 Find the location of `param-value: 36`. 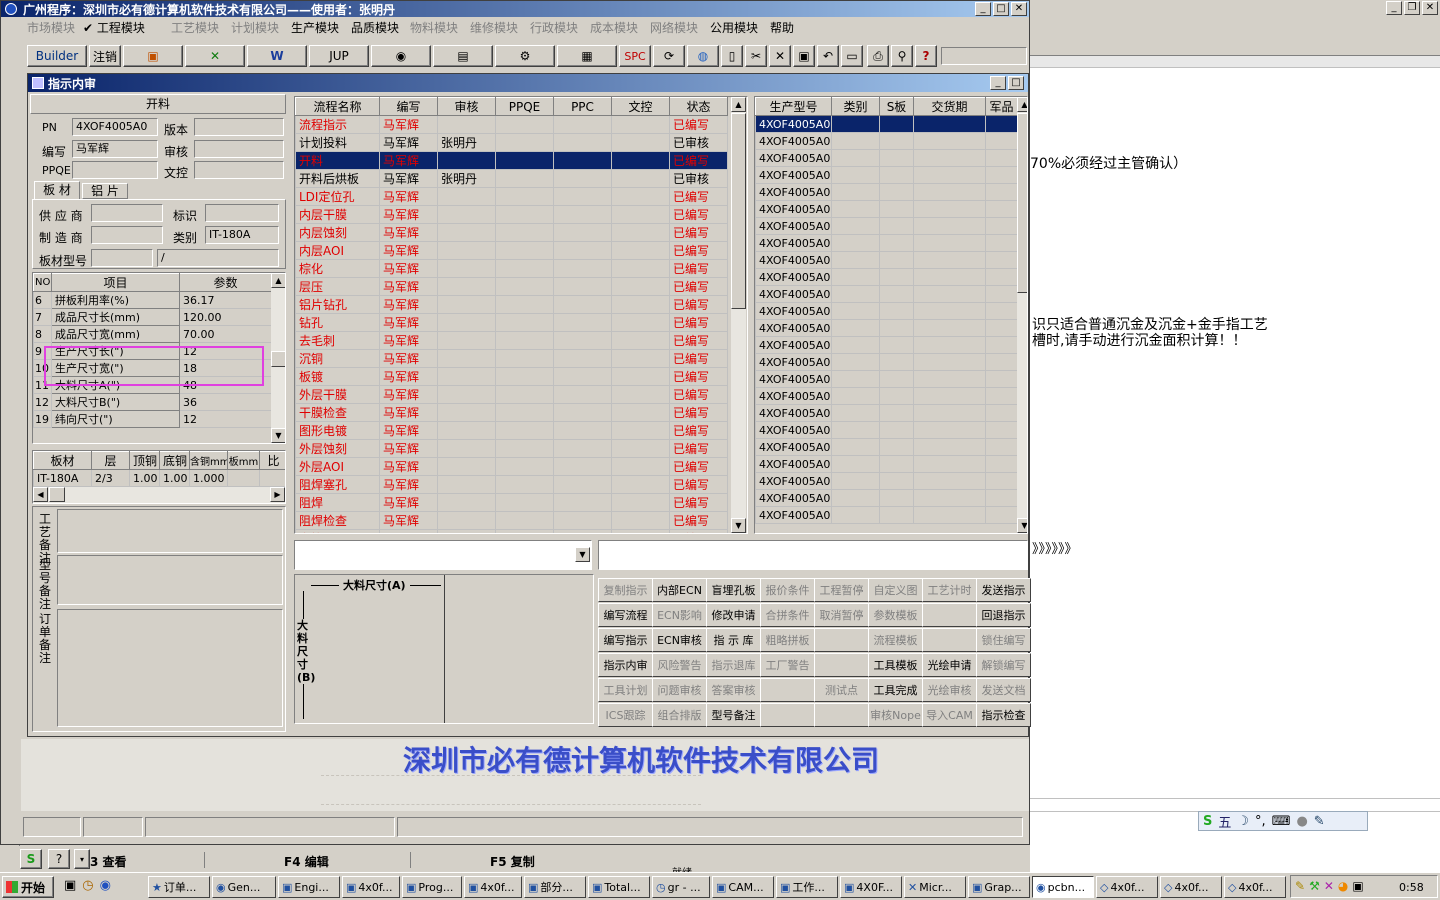

param-value: 36 is located at coordinates (225, 402).